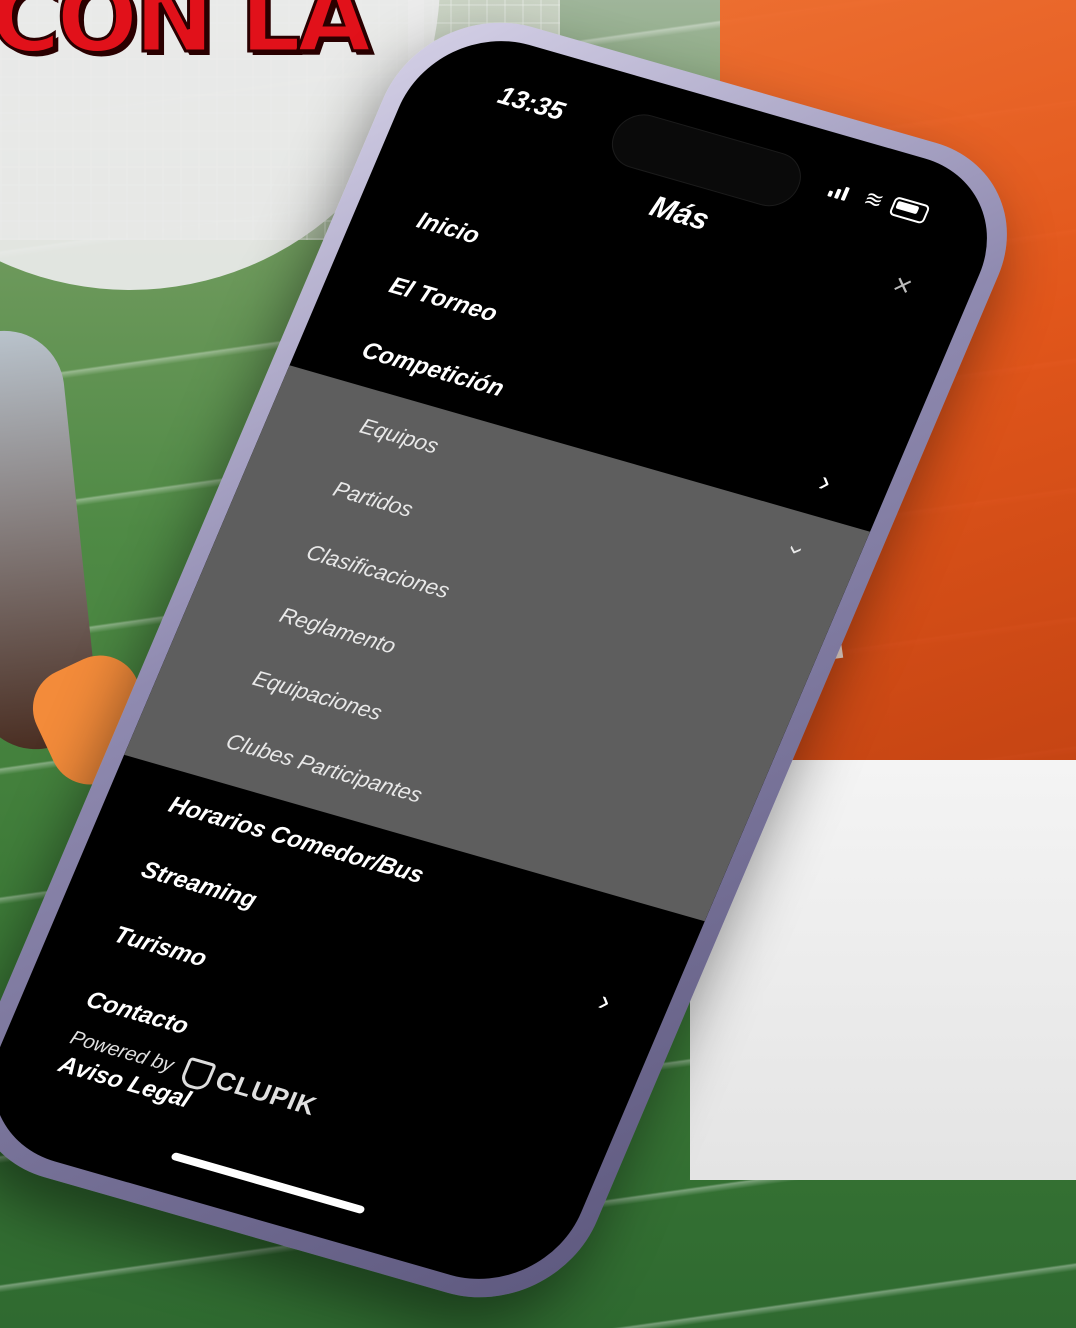 Image resolution: width=1076 pixels, height=1328 pixels. What do you see at coordinates (373, 499) in the screenshot?
I see `submenu-item-label: Partidos` at bounding box center [373, 499].